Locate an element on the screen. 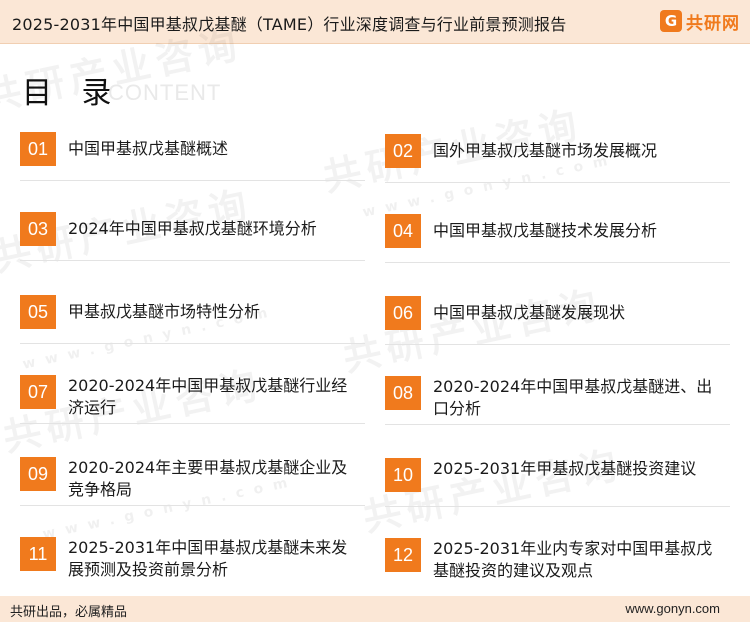 The image size is (750, 622). item-number-badge: 05 is located at coordinates (38, 312).